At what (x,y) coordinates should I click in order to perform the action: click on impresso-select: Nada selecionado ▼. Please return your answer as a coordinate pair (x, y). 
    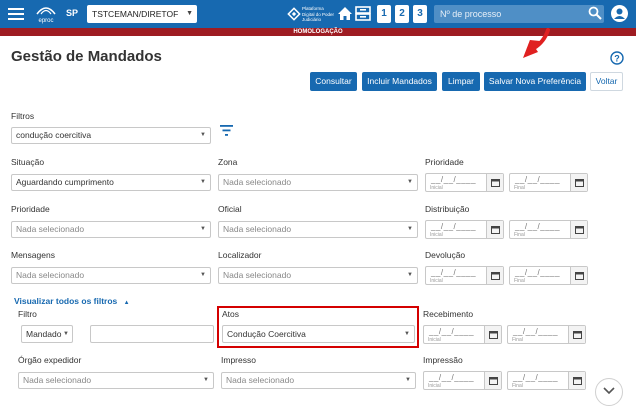
    Looking at the image, I should click on (318, 380).